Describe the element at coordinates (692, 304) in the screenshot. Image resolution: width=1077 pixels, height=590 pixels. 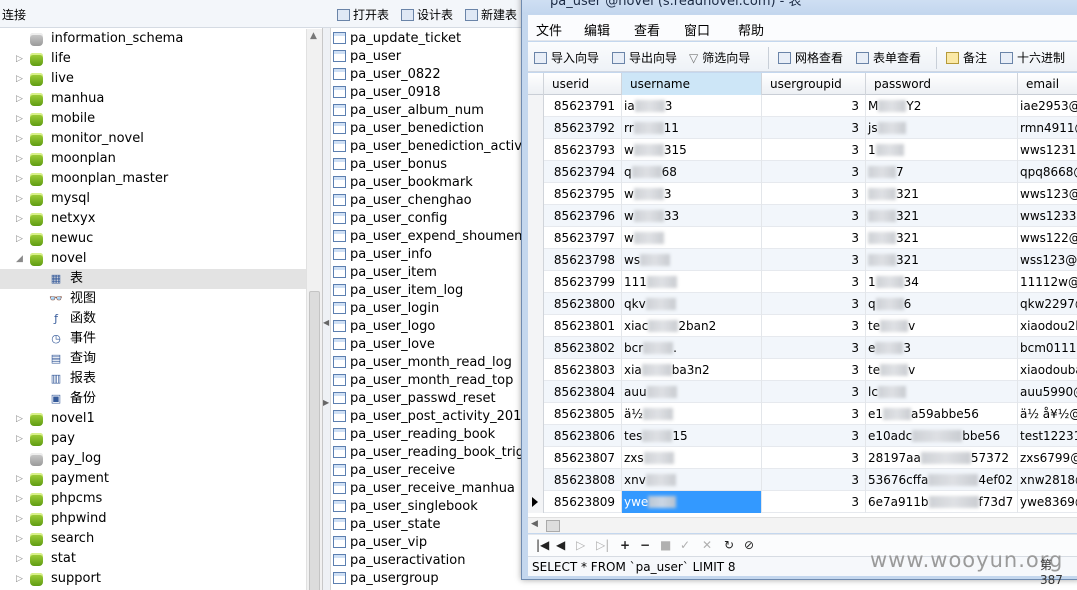
I see `cell-username: qkv` at that location.